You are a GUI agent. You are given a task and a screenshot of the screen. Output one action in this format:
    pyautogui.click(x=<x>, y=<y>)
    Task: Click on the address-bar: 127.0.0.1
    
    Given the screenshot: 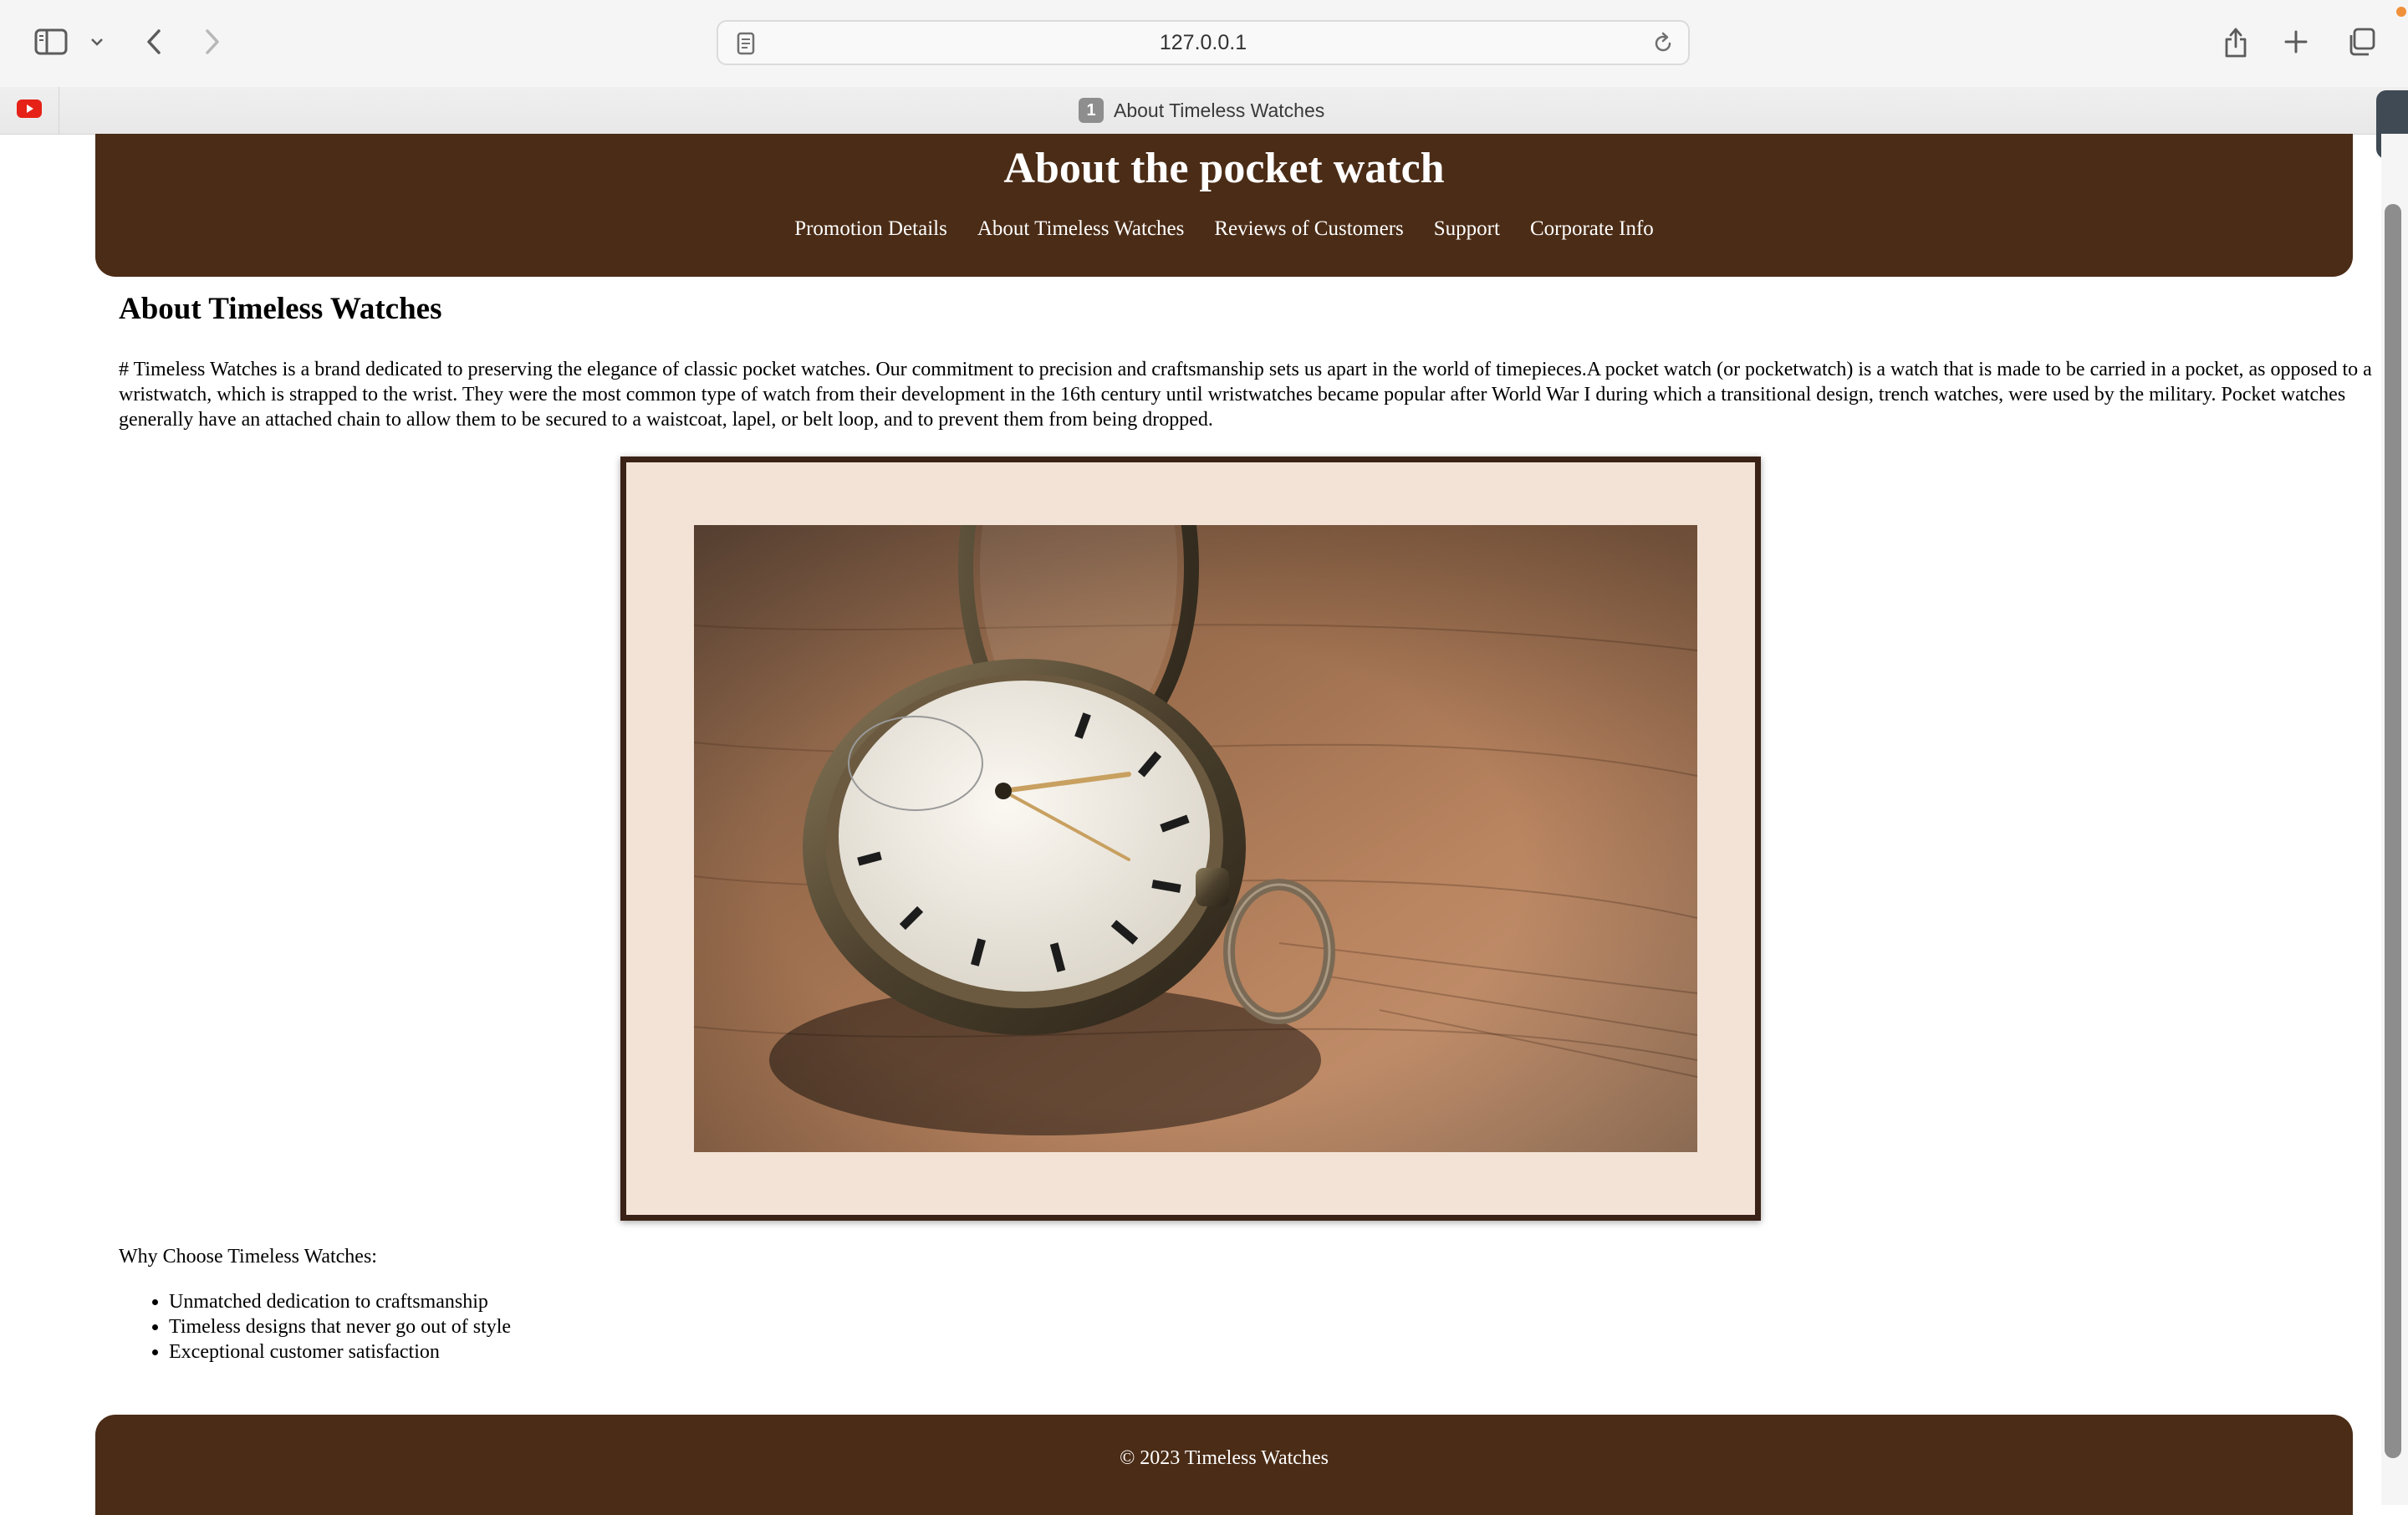 What is the action you would take?
    pyautogui.click(x=1204, y=42)
    